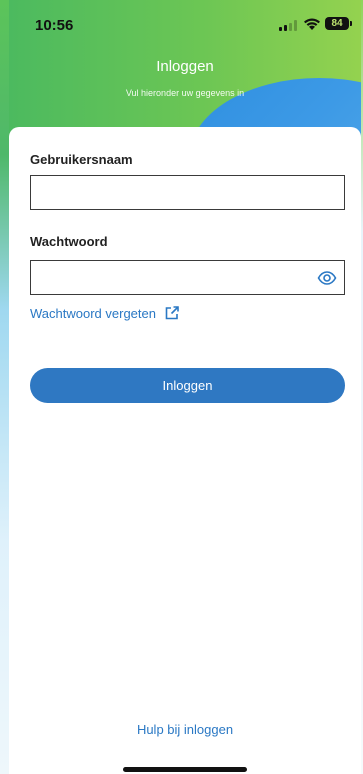 This screenshot has width=363, height=774. What do you see at coordinates (312, 24) in the screenshot?
I see `wifi-icon` at bounding box center [312, 24].